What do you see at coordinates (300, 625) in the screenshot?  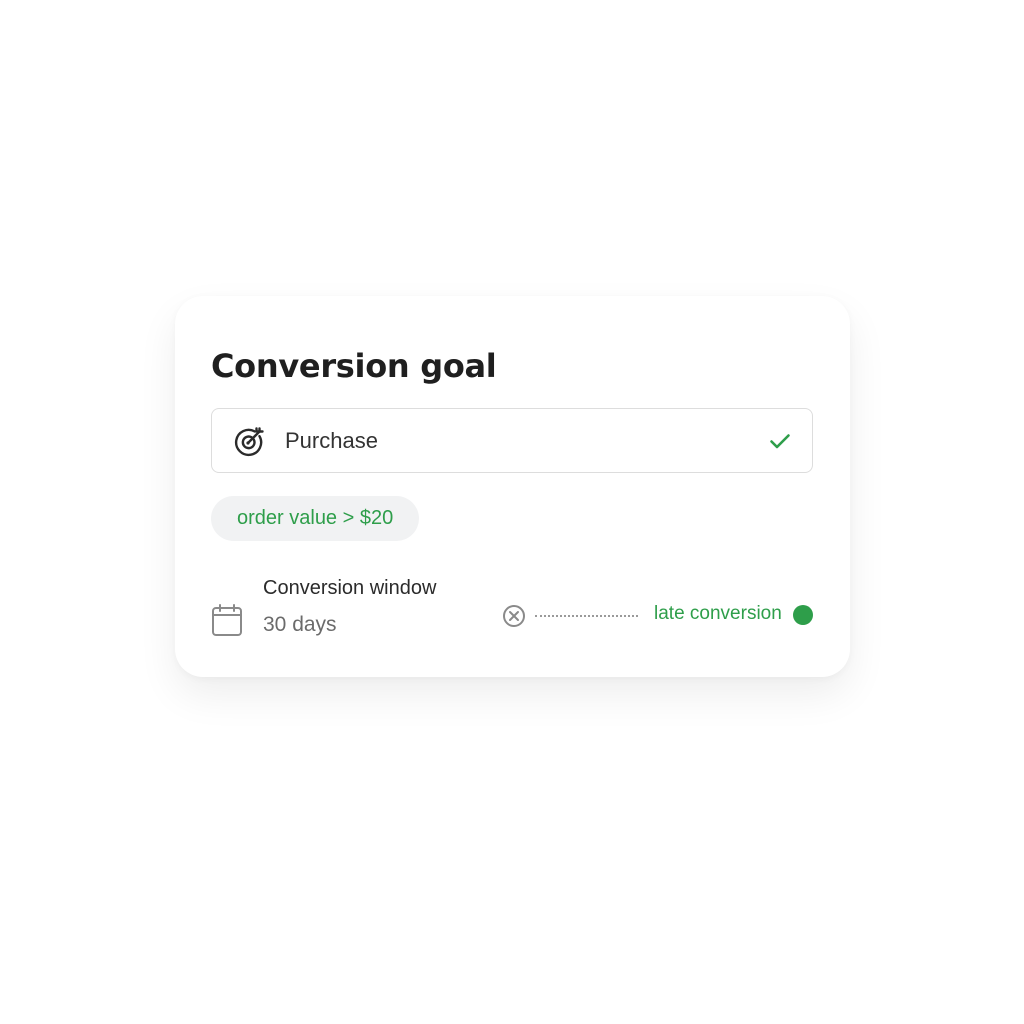 I see `conversion-window-value: 30 days` at bounding box center [300, 625].